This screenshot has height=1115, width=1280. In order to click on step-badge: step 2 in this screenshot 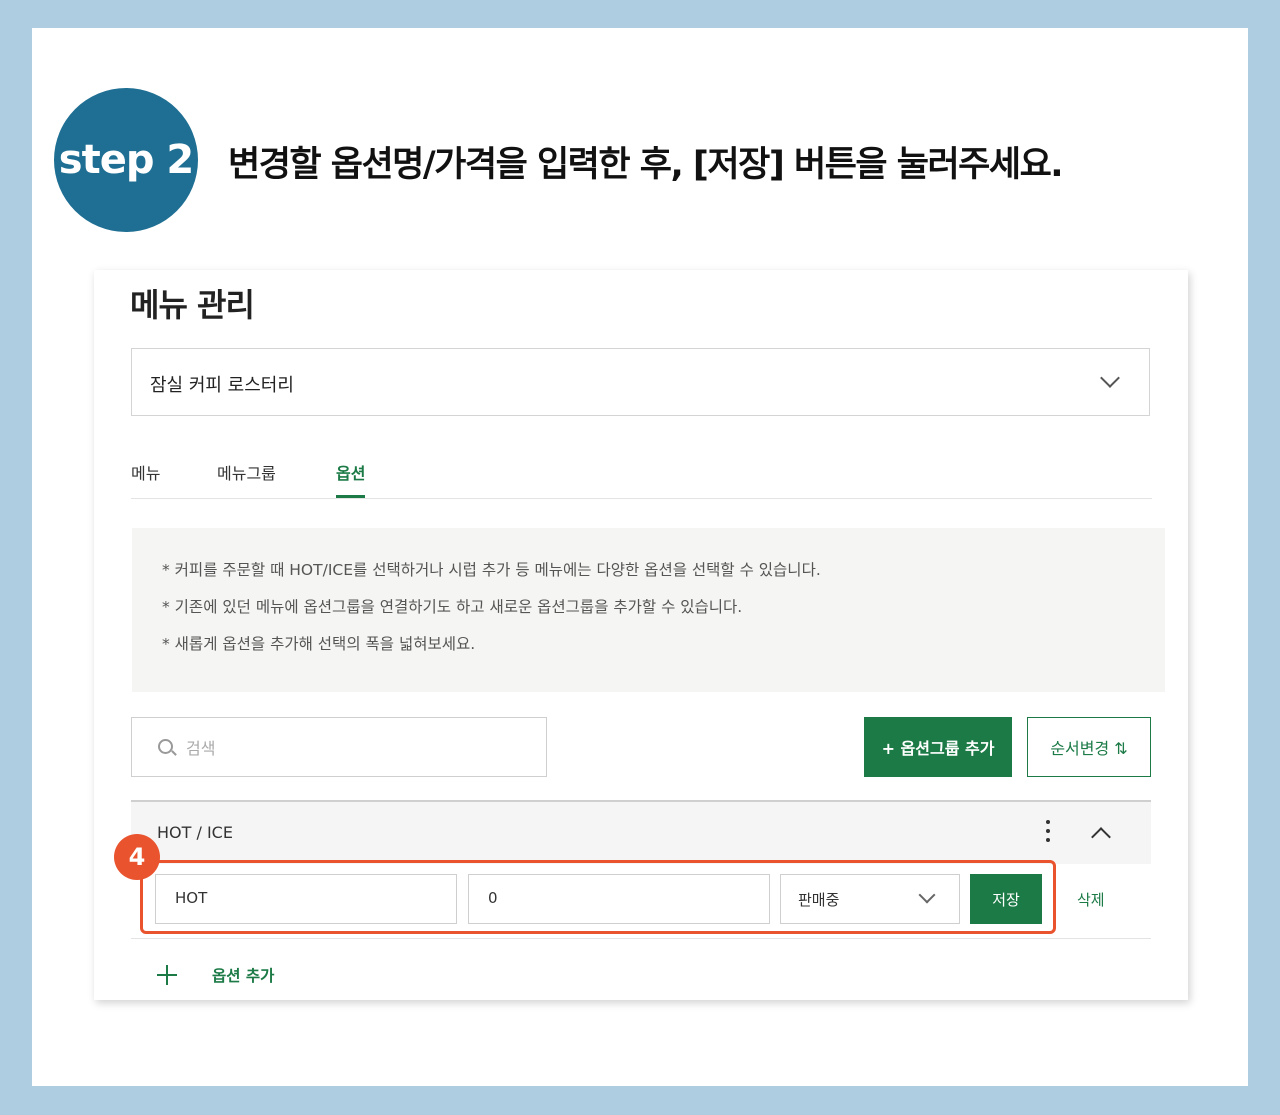, I will do `click(126, 160)`.